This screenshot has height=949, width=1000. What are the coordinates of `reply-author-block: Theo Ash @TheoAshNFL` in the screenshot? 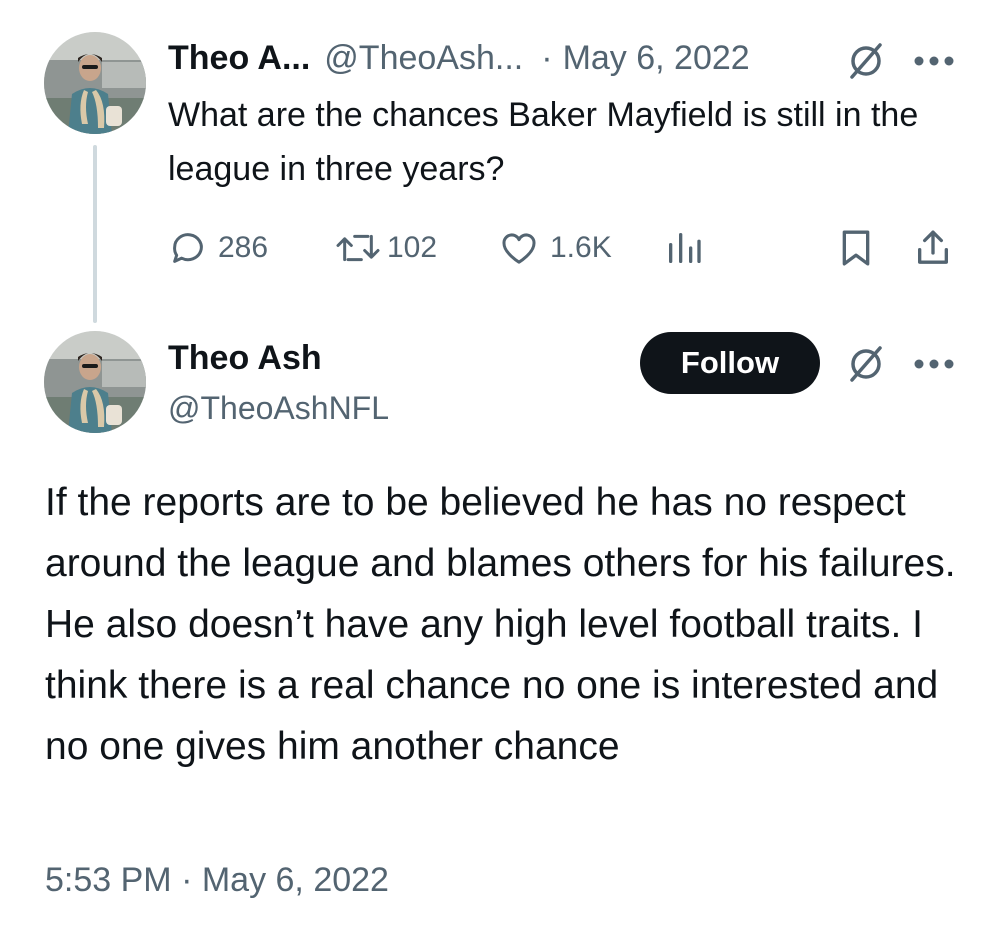 It's located at (278, 383).